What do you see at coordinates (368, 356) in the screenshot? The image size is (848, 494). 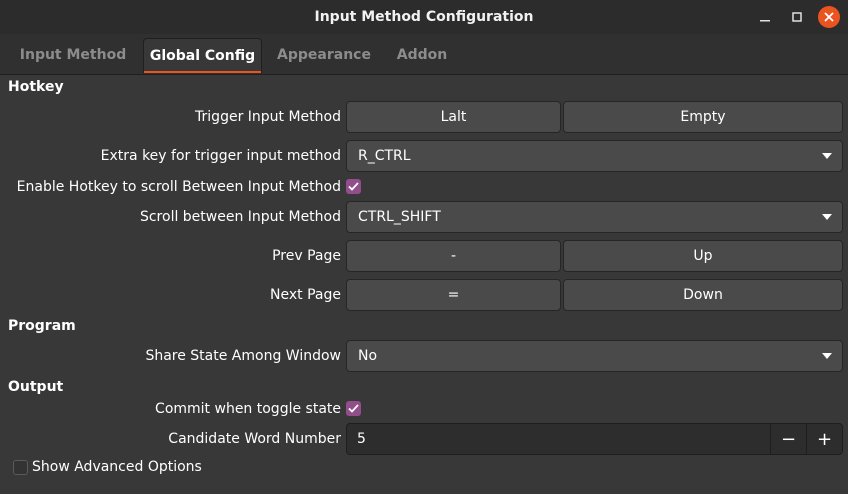 I see `share-state-value: No` at bounding box center [368, 356].